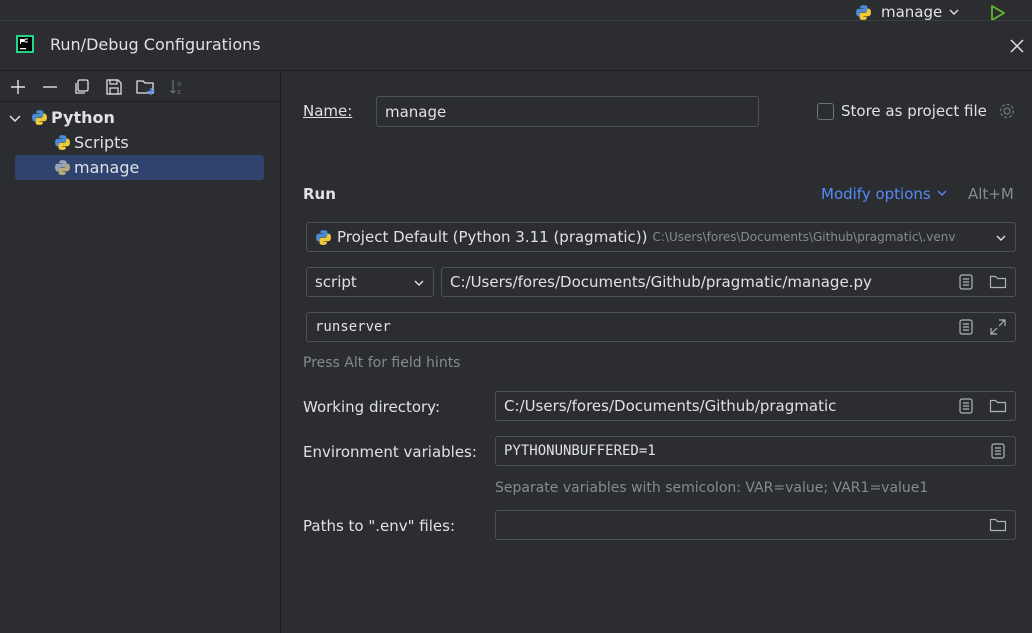  Describe the element at coordinates (567, 111) in the screenshot. I see `name-input: manage` at that location.